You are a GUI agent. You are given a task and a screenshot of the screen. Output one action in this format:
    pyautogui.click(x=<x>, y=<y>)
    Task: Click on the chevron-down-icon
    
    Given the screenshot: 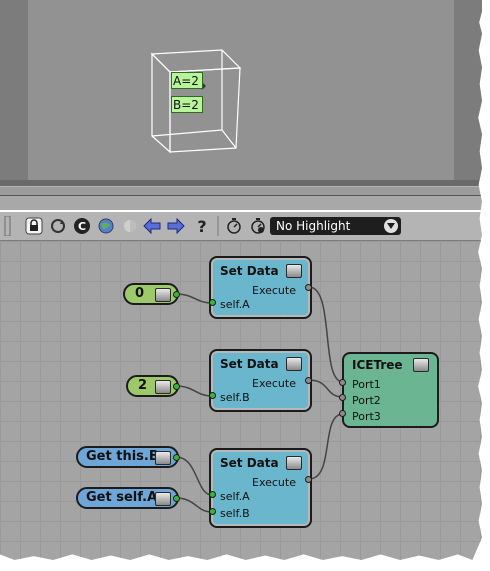 What is the action you would take?
    pyautogui.click(x=391, y=226)
    